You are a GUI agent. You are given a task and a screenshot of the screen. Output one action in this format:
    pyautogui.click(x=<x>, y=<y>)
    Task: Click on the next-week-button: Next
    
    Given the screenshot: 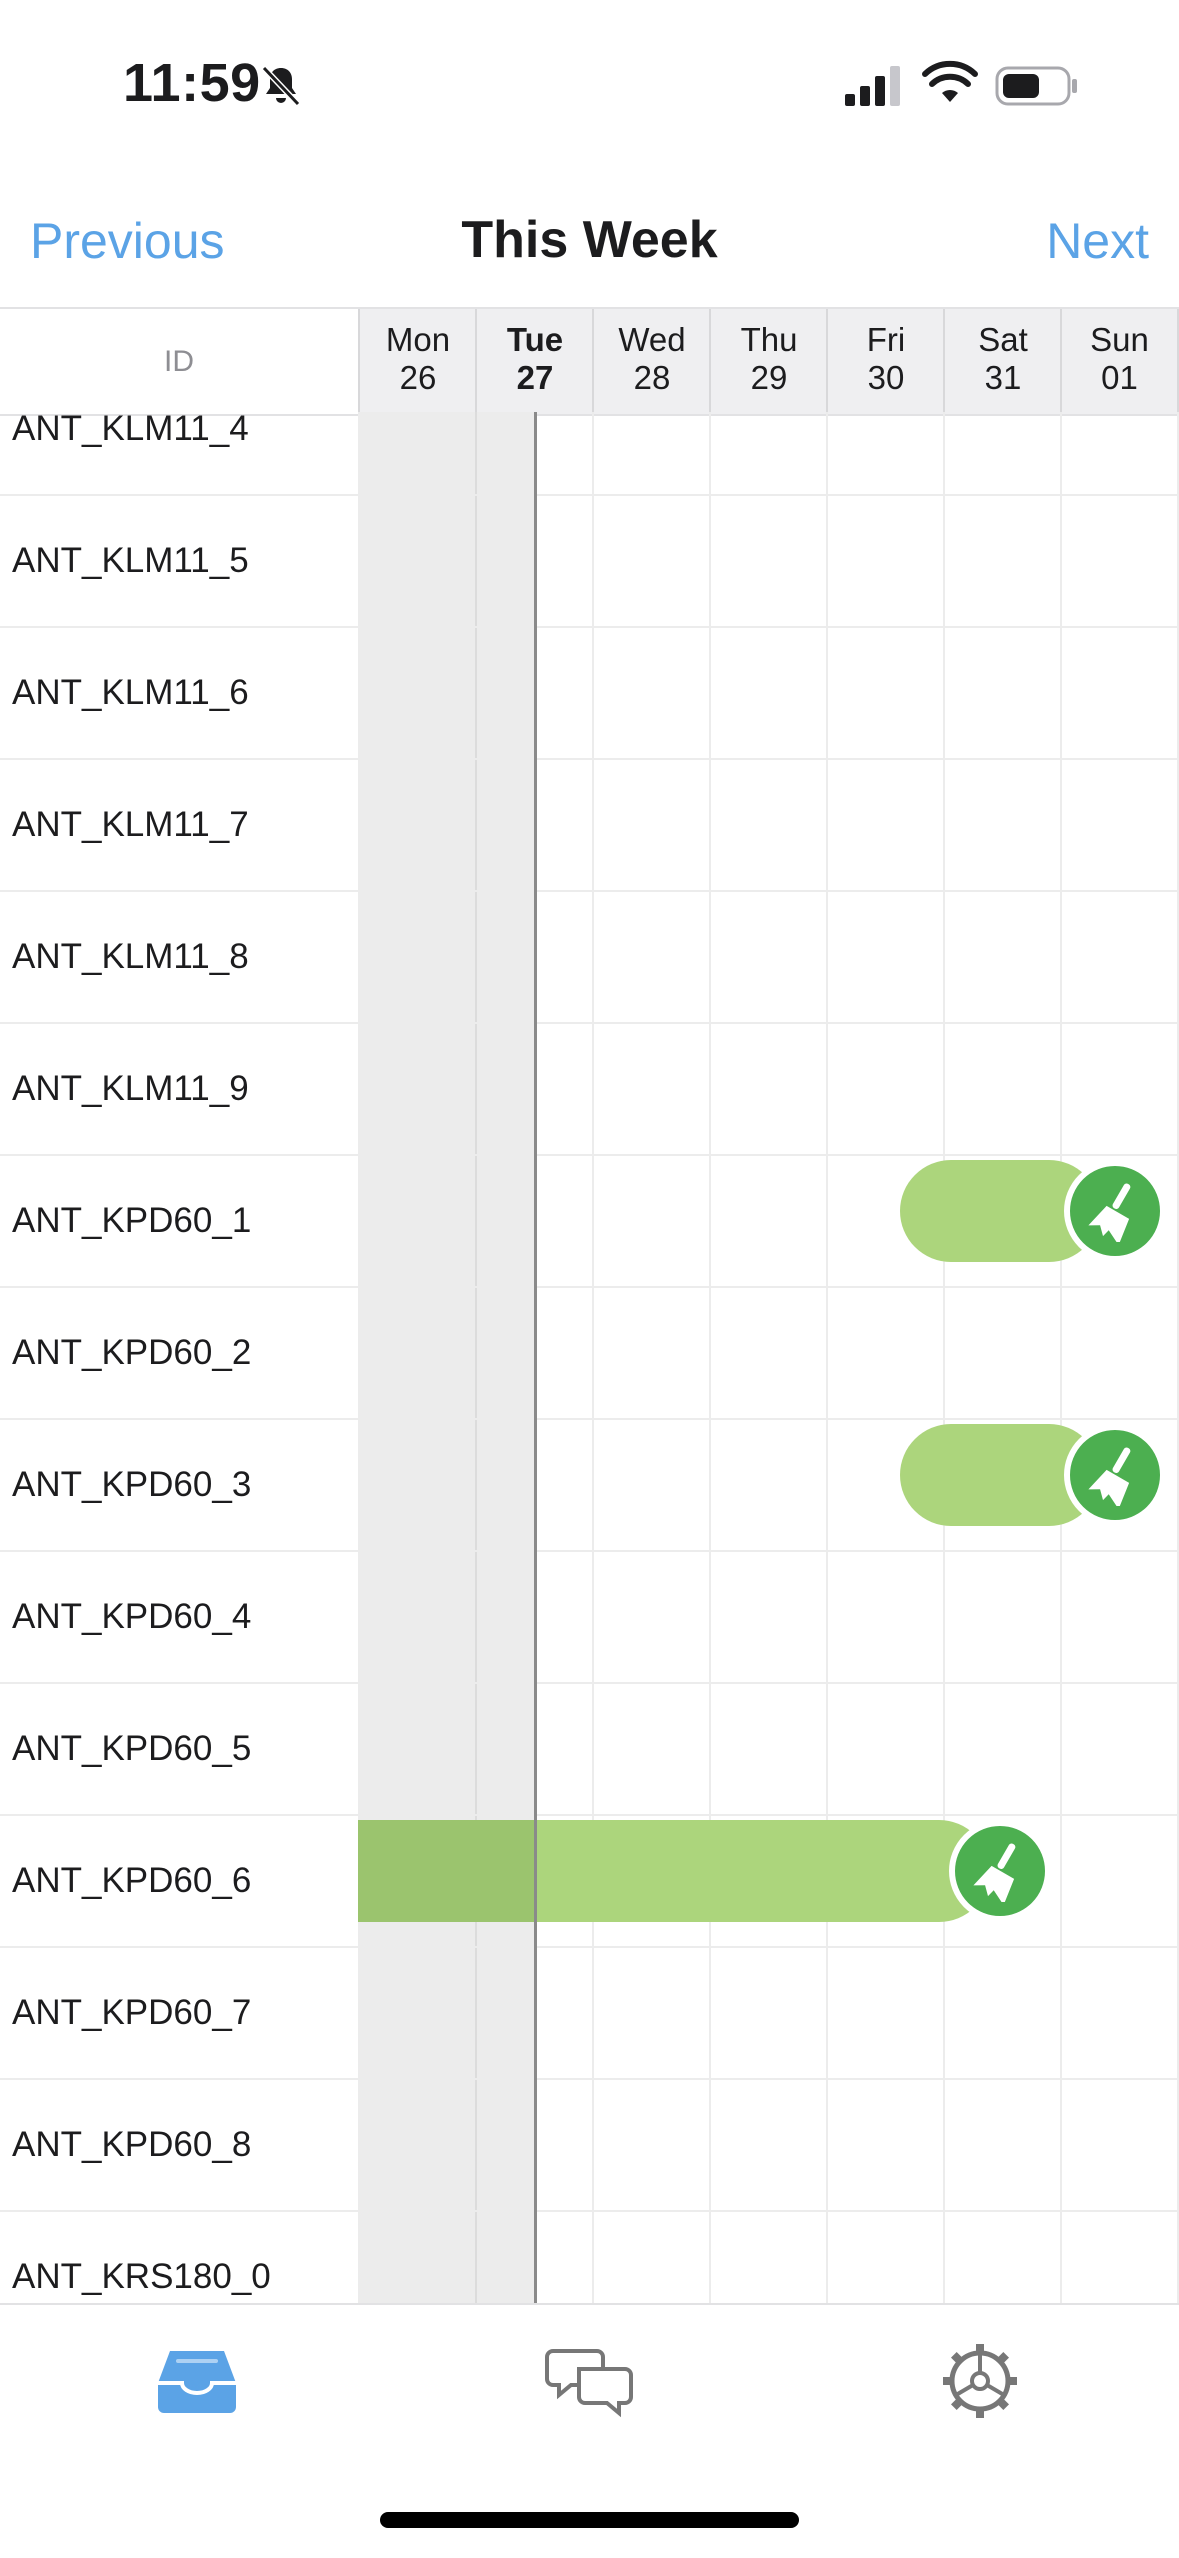 What is the action you would take?
    pyautogui.click(x=1097, y=241)
    